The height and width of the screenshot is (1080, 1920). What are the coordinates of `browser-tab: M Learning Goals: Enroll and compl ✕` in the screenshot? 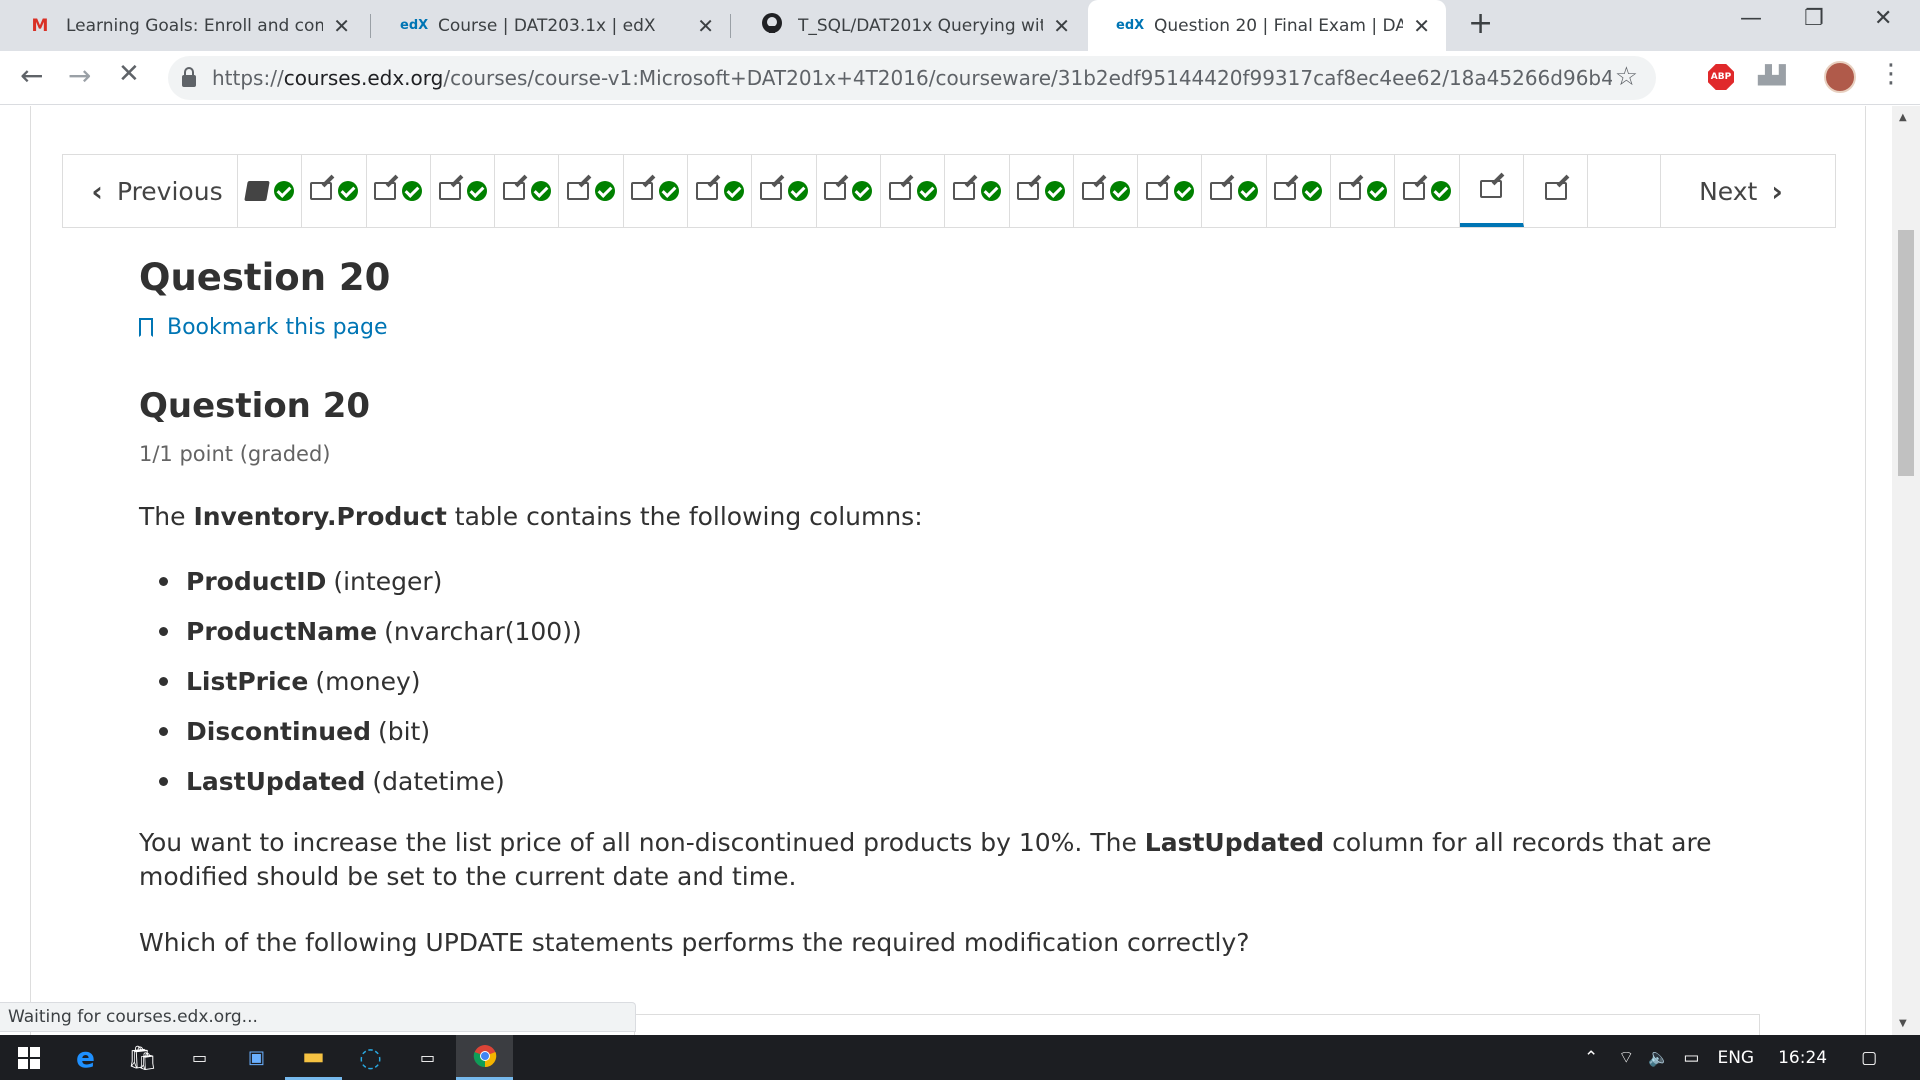 It's located at (183, 25).